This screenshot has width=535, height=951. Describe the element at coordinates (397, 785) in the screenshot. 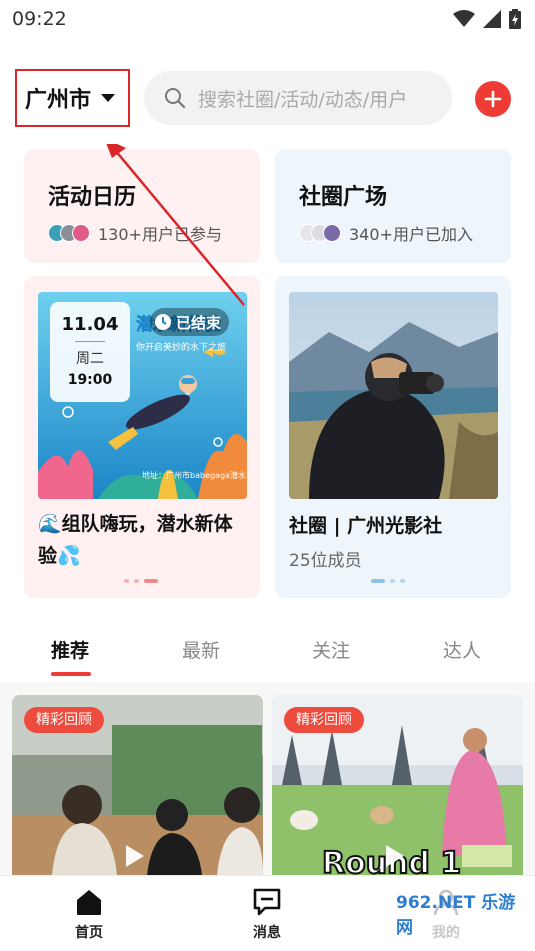

I see `feed-post: Round 1 精彩回顾` at that location.